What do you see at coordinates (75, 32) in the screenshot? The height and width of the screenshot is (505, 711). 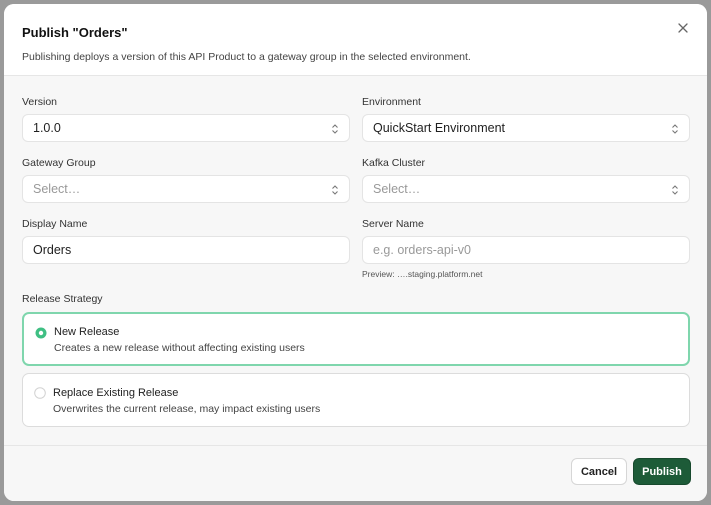 I see `dialog-title: Publish "Orders"` at bounding box center [75, 32].